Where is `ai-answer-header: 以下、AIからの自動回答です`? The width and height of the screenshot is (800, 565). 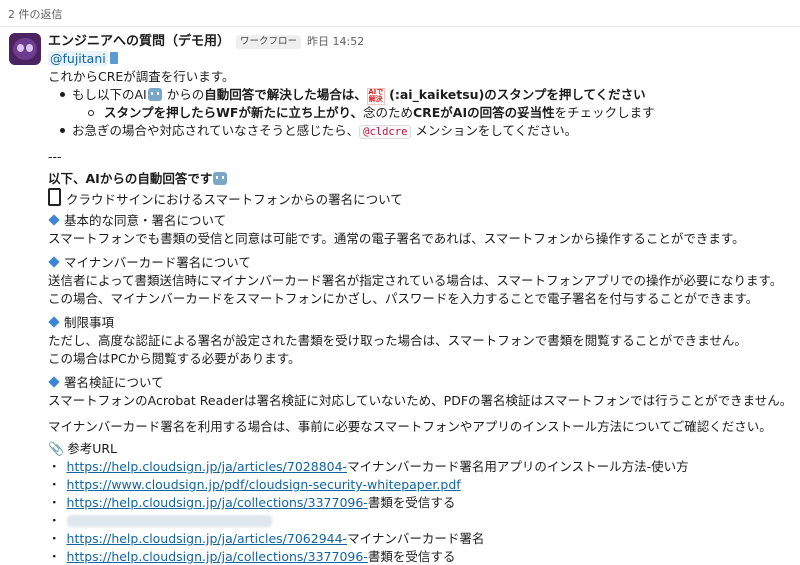
ai-answer-header: 以下、AIからの自動回答です is located at coordinates (138, 178).